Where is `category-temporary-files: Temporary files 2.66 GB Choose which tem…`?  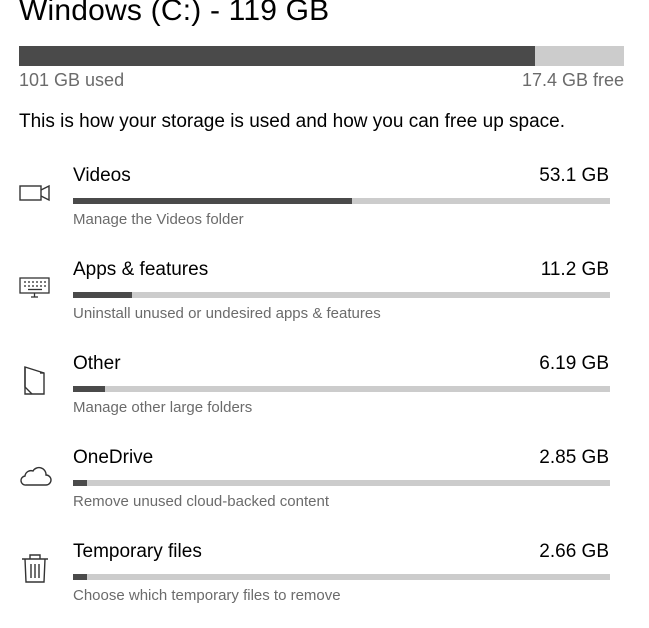 category-temporary-files: Temporary files 2.66 GB Choose which tem… is located at coordinates (324, 581).